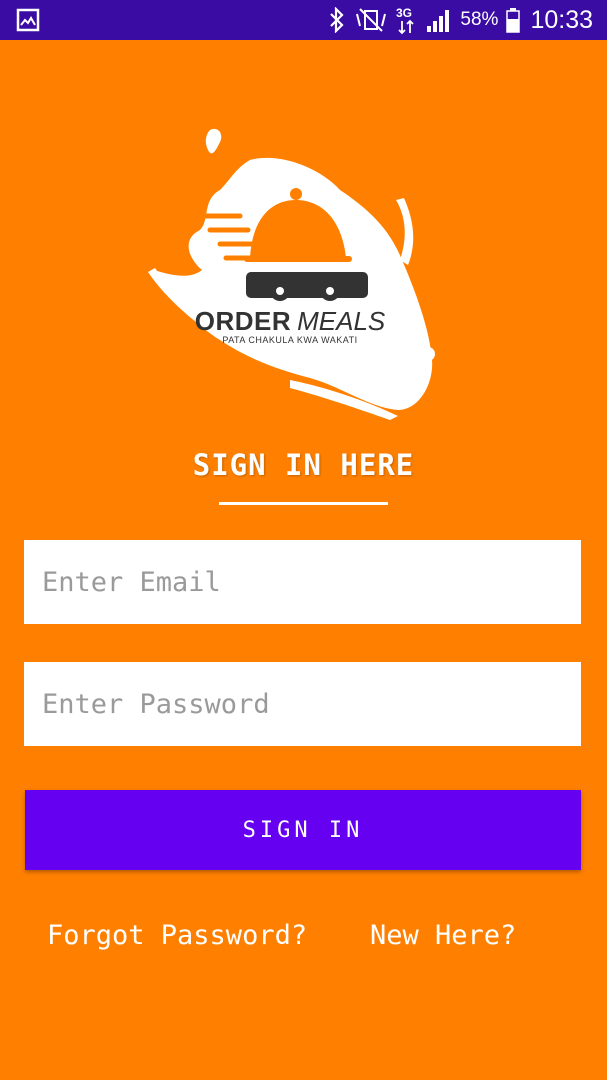 Image resolution: width=607 pixels, height=1080 pixels. I want to click on network-3g-icon: 3G, so click(407, 20).